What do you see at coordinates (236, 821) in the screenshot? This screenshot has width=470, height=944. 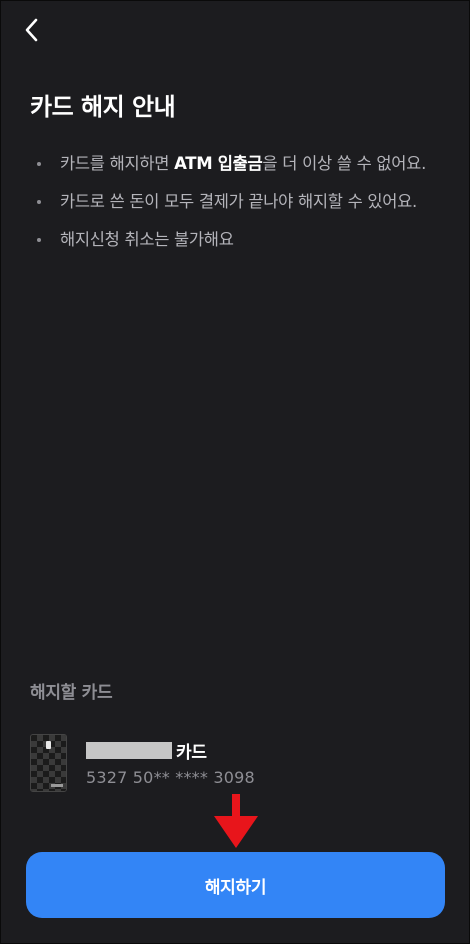 I see `annotation-arrow-icon` at bounding box center [236, 821].